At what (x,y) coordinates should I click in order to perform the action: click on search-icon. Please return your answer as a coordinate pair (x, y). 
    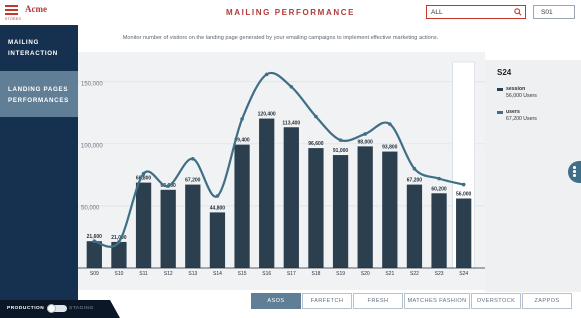
    Looking at the image, I should click on (518, 12).